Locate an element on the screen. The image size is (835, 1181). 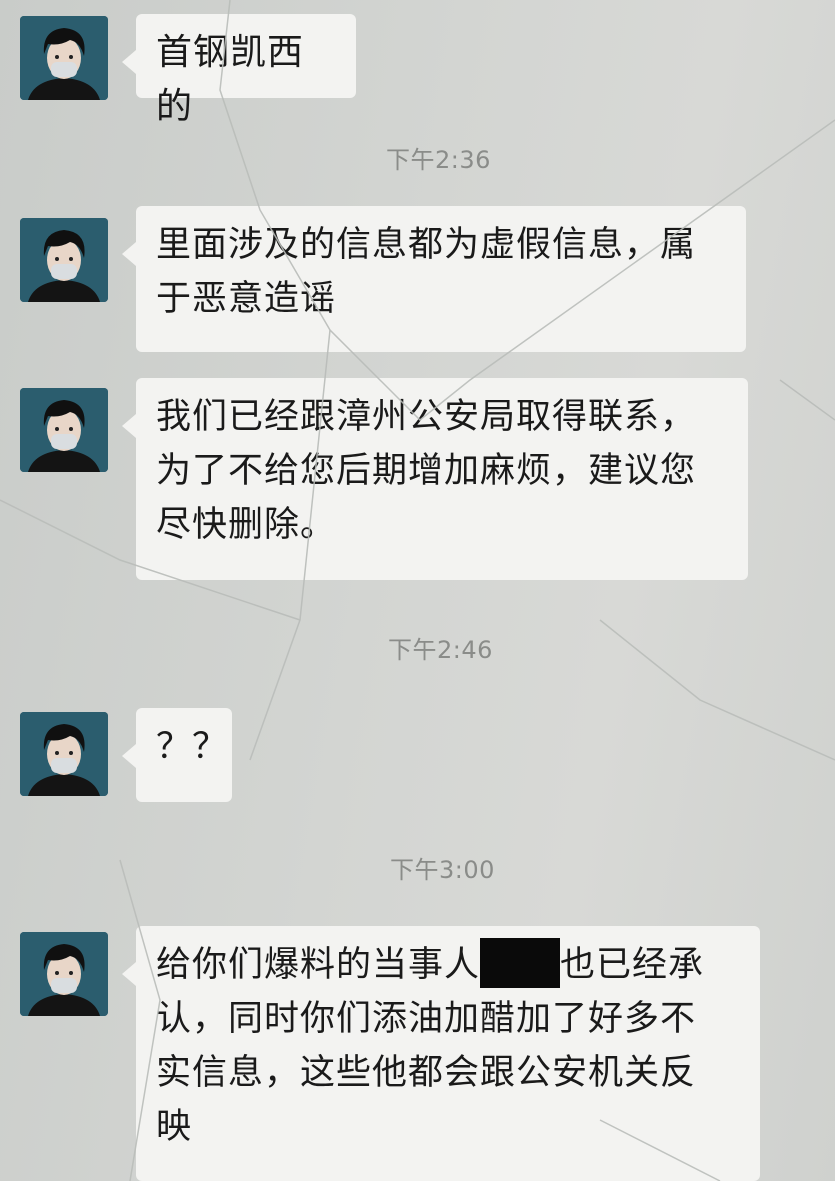
message-text: 首钢凯西的 is located at coordinates (230, 79).